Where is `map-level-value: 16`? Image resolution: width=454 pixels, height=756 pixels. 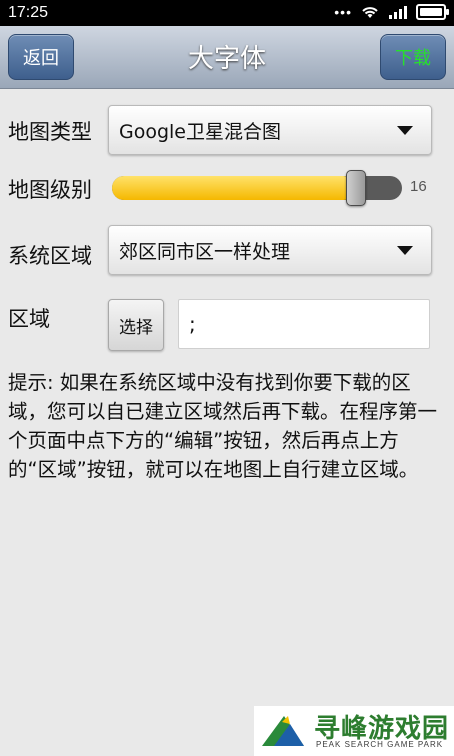
map-level-value: 16 is located at coordinates (418, 186).